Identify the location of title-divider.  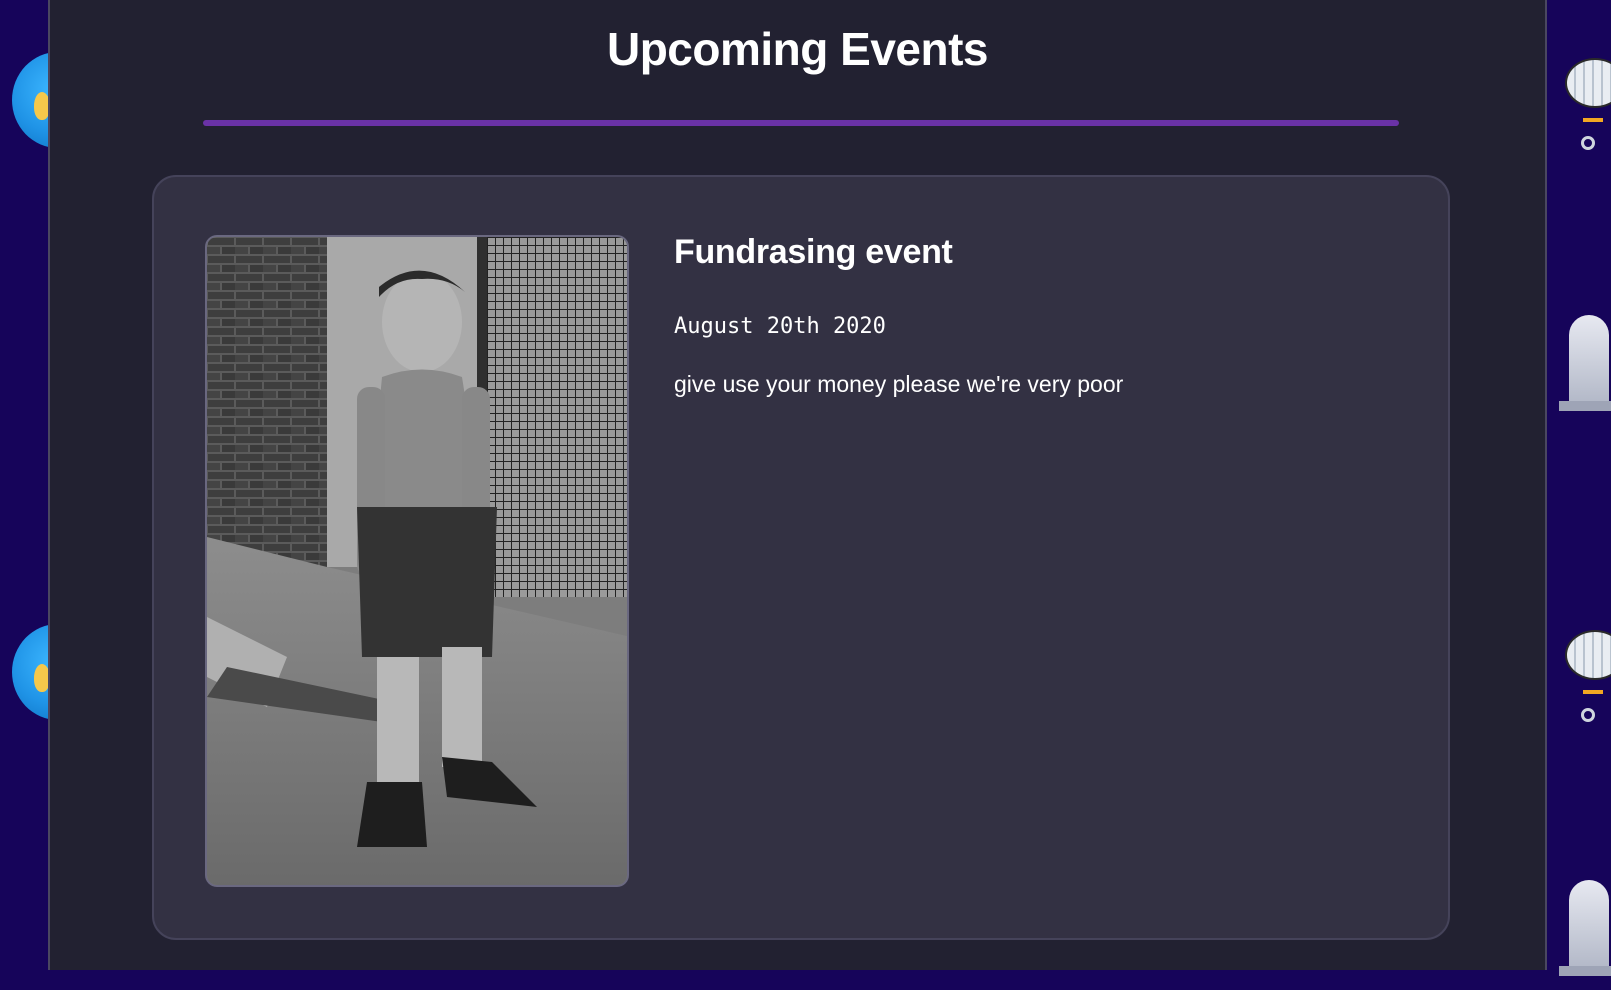
(801, 123).